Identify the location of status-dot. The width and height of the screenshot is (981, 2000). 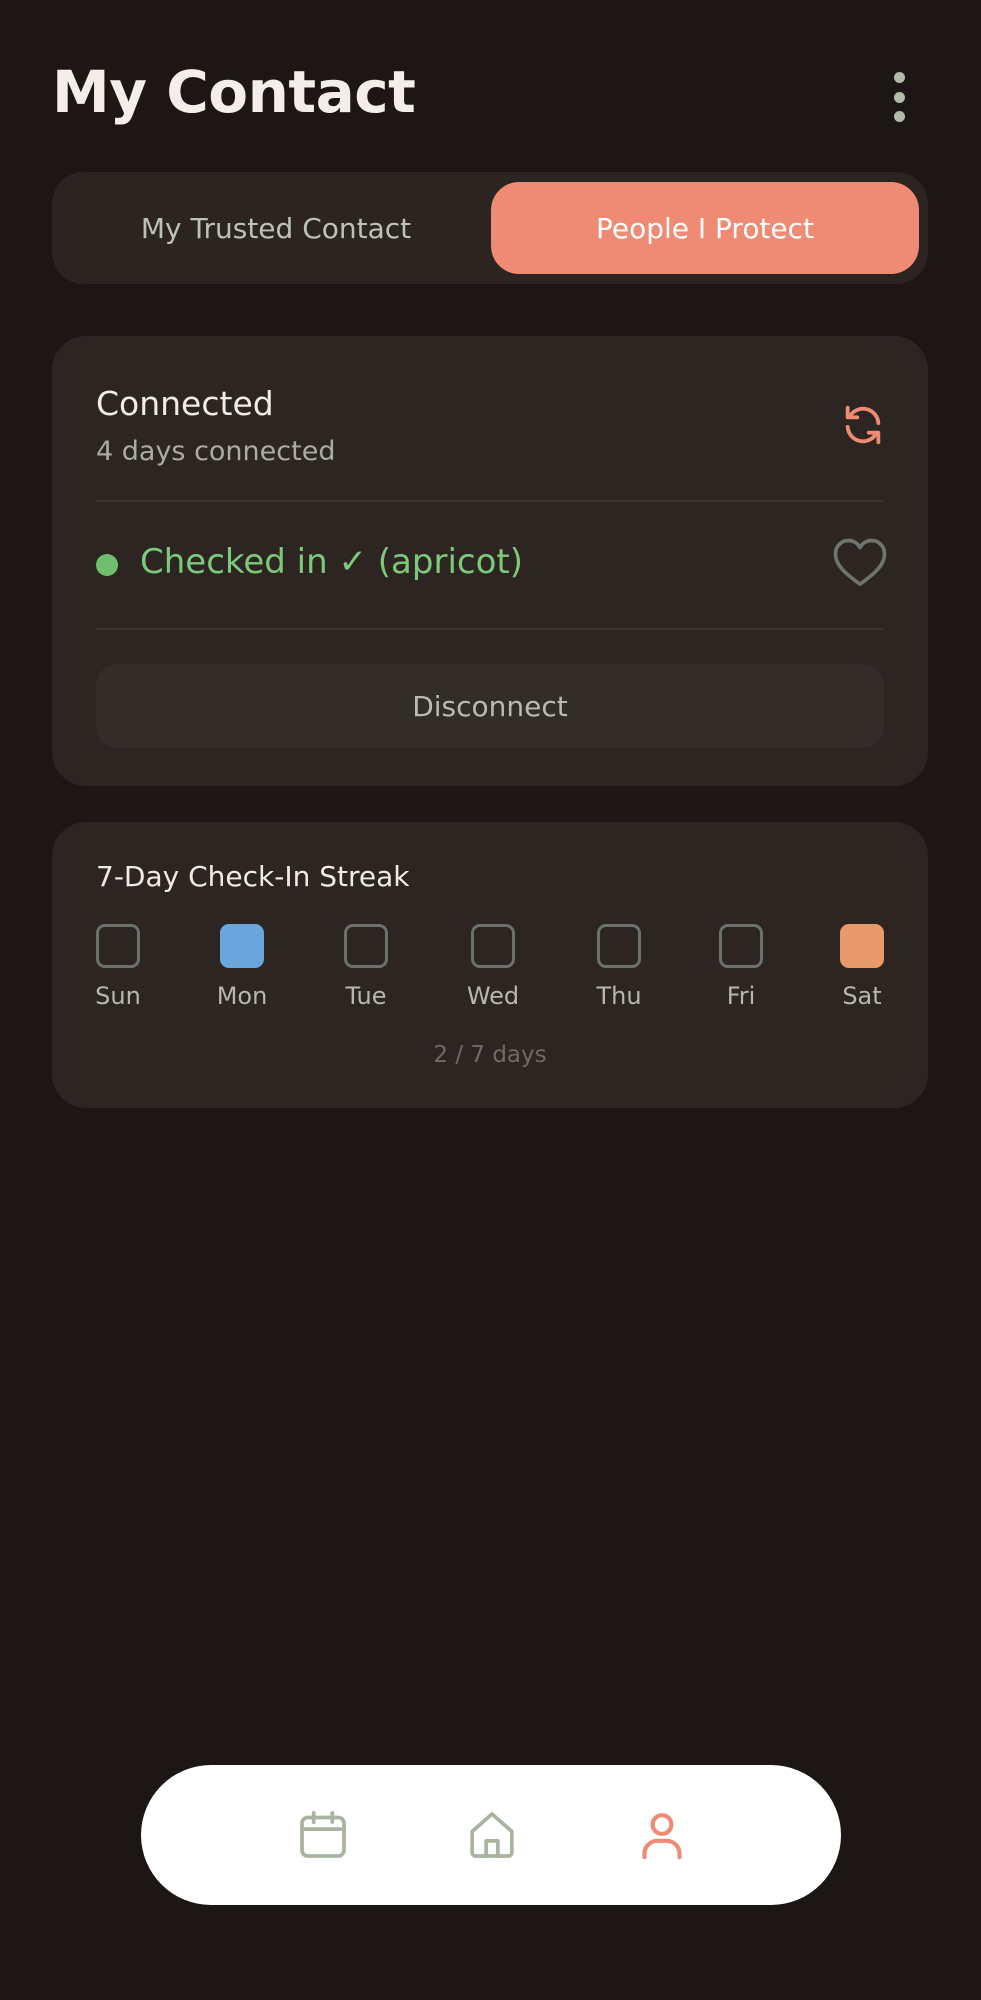
(107, 565).